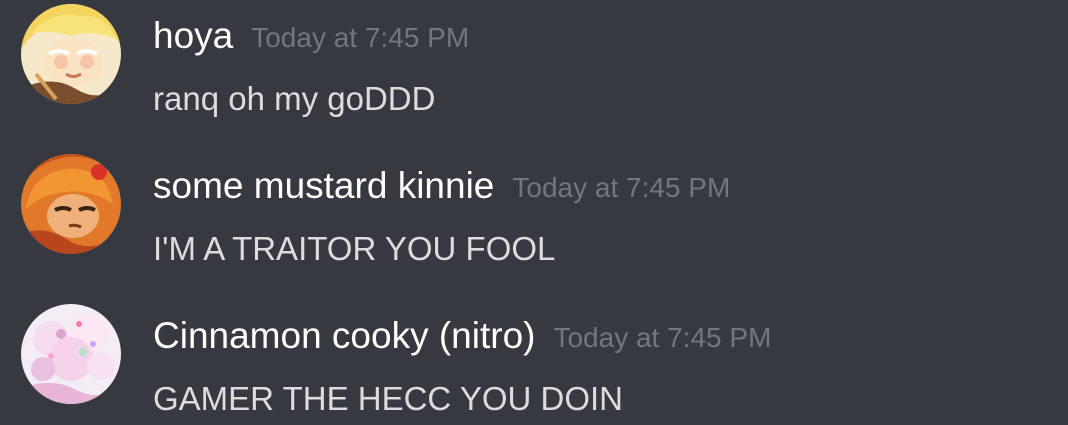 Image resolution: width=1068 pixels, height=425 pixels. What do you see at coordinates (323, 185) in the screenshot?
I see `username-text: some mustard kinnie` at bounding box center [323, 185].